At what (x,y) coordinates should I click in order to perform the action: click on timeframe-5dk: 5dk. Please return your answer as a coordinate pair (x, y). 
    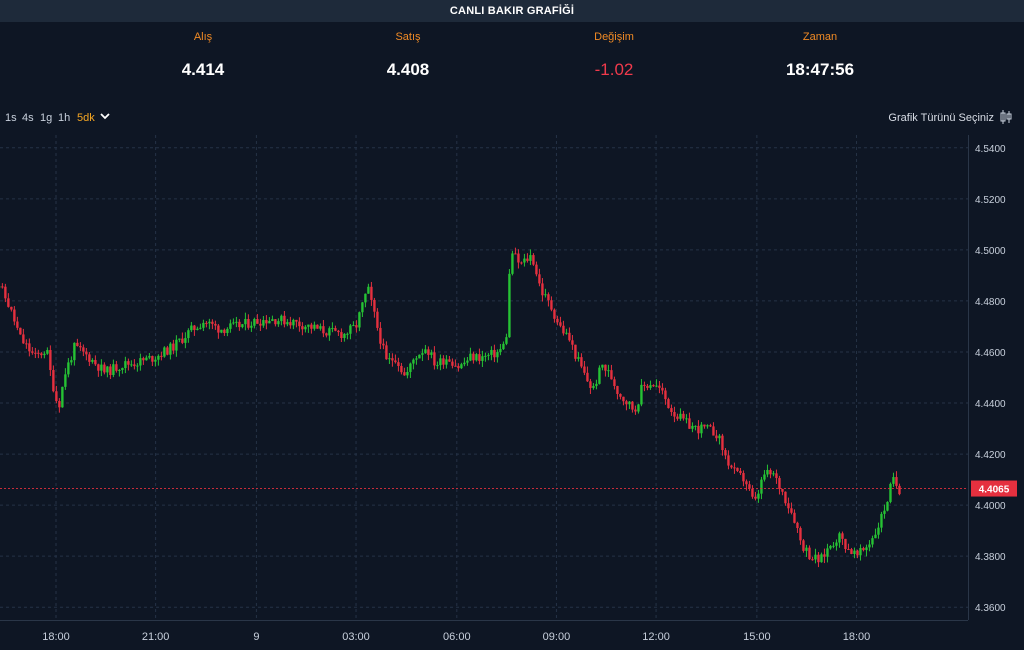
    Looking at the image, I should click on (86, 118).